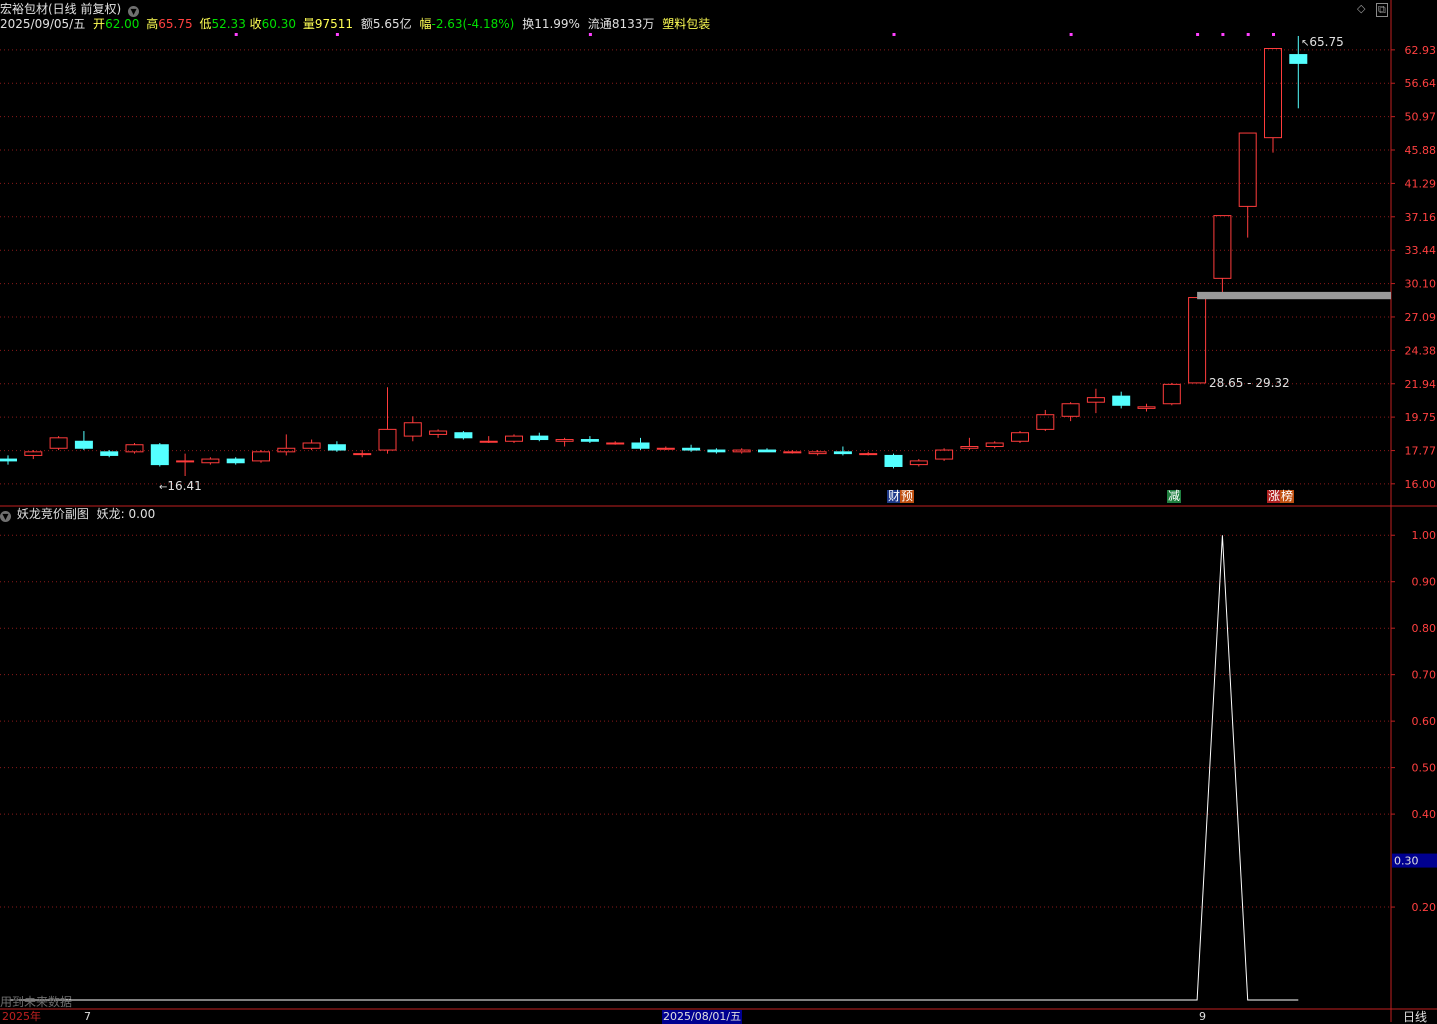 This screenshot has width=1437, height=1024. Describe the element at coordinates (53, 514) in the screenshot. I see `indicator-title: 妖龙竞价副图` at that location.